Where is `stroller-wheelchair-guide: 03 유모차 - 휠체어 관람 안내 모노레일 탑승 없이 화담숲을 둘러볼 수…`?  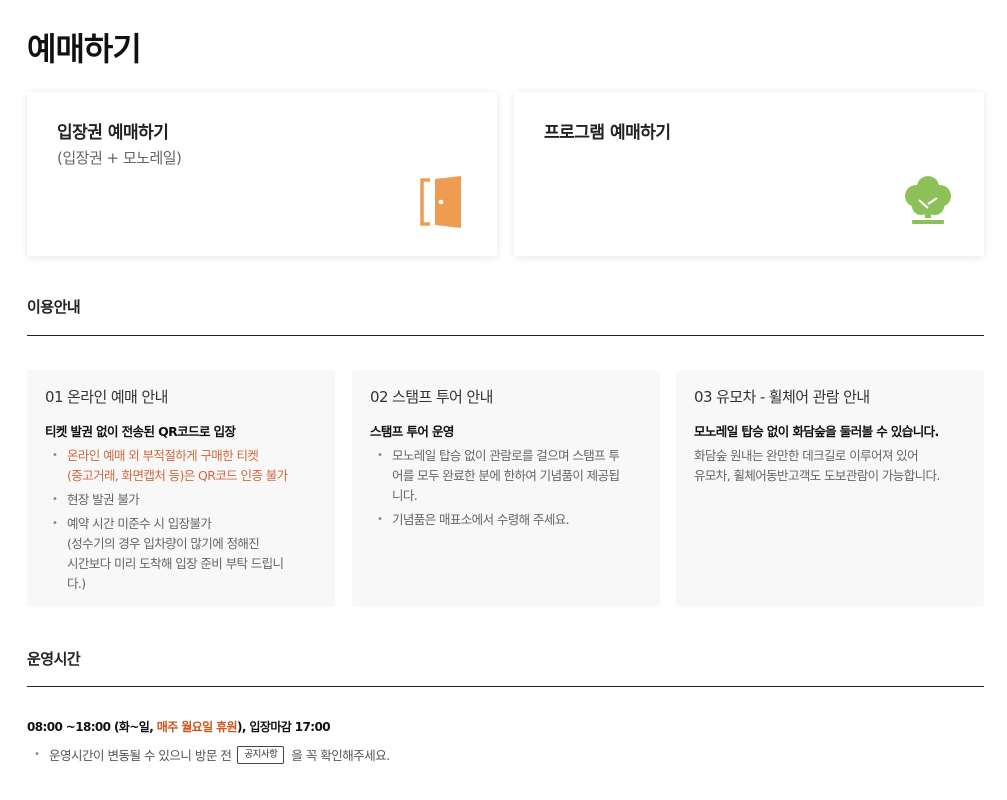 stroller-wheelchair-guide: 03 유모차 - 휠체어 관람 안내 모노레일 탑승 없이 화담숲을 둘러볼 수… is located at coordinates (830, 488).